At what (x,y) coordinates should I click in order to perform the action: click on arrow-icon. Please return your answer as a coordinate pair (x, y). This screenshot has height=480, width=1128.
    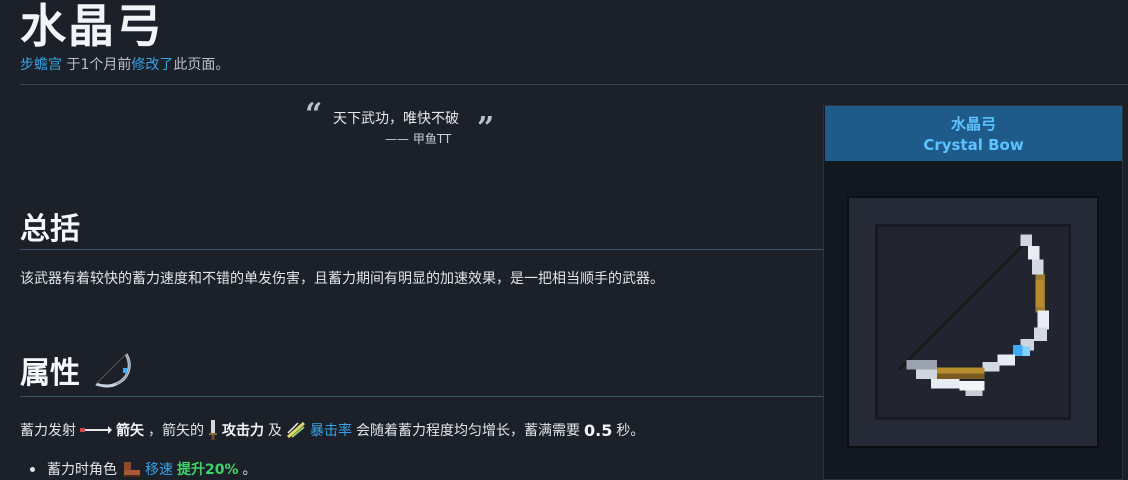
    Looking at the image, I should click on (96, 430).